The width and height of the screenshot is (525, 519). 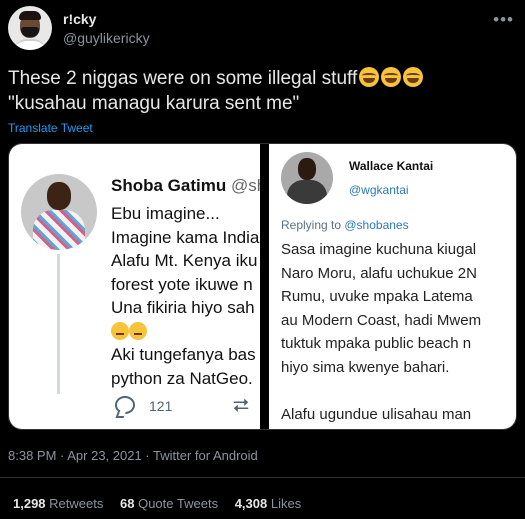 I want to click on right-line: tuktuk mpaka public beach n, so click(x=376, y=343).